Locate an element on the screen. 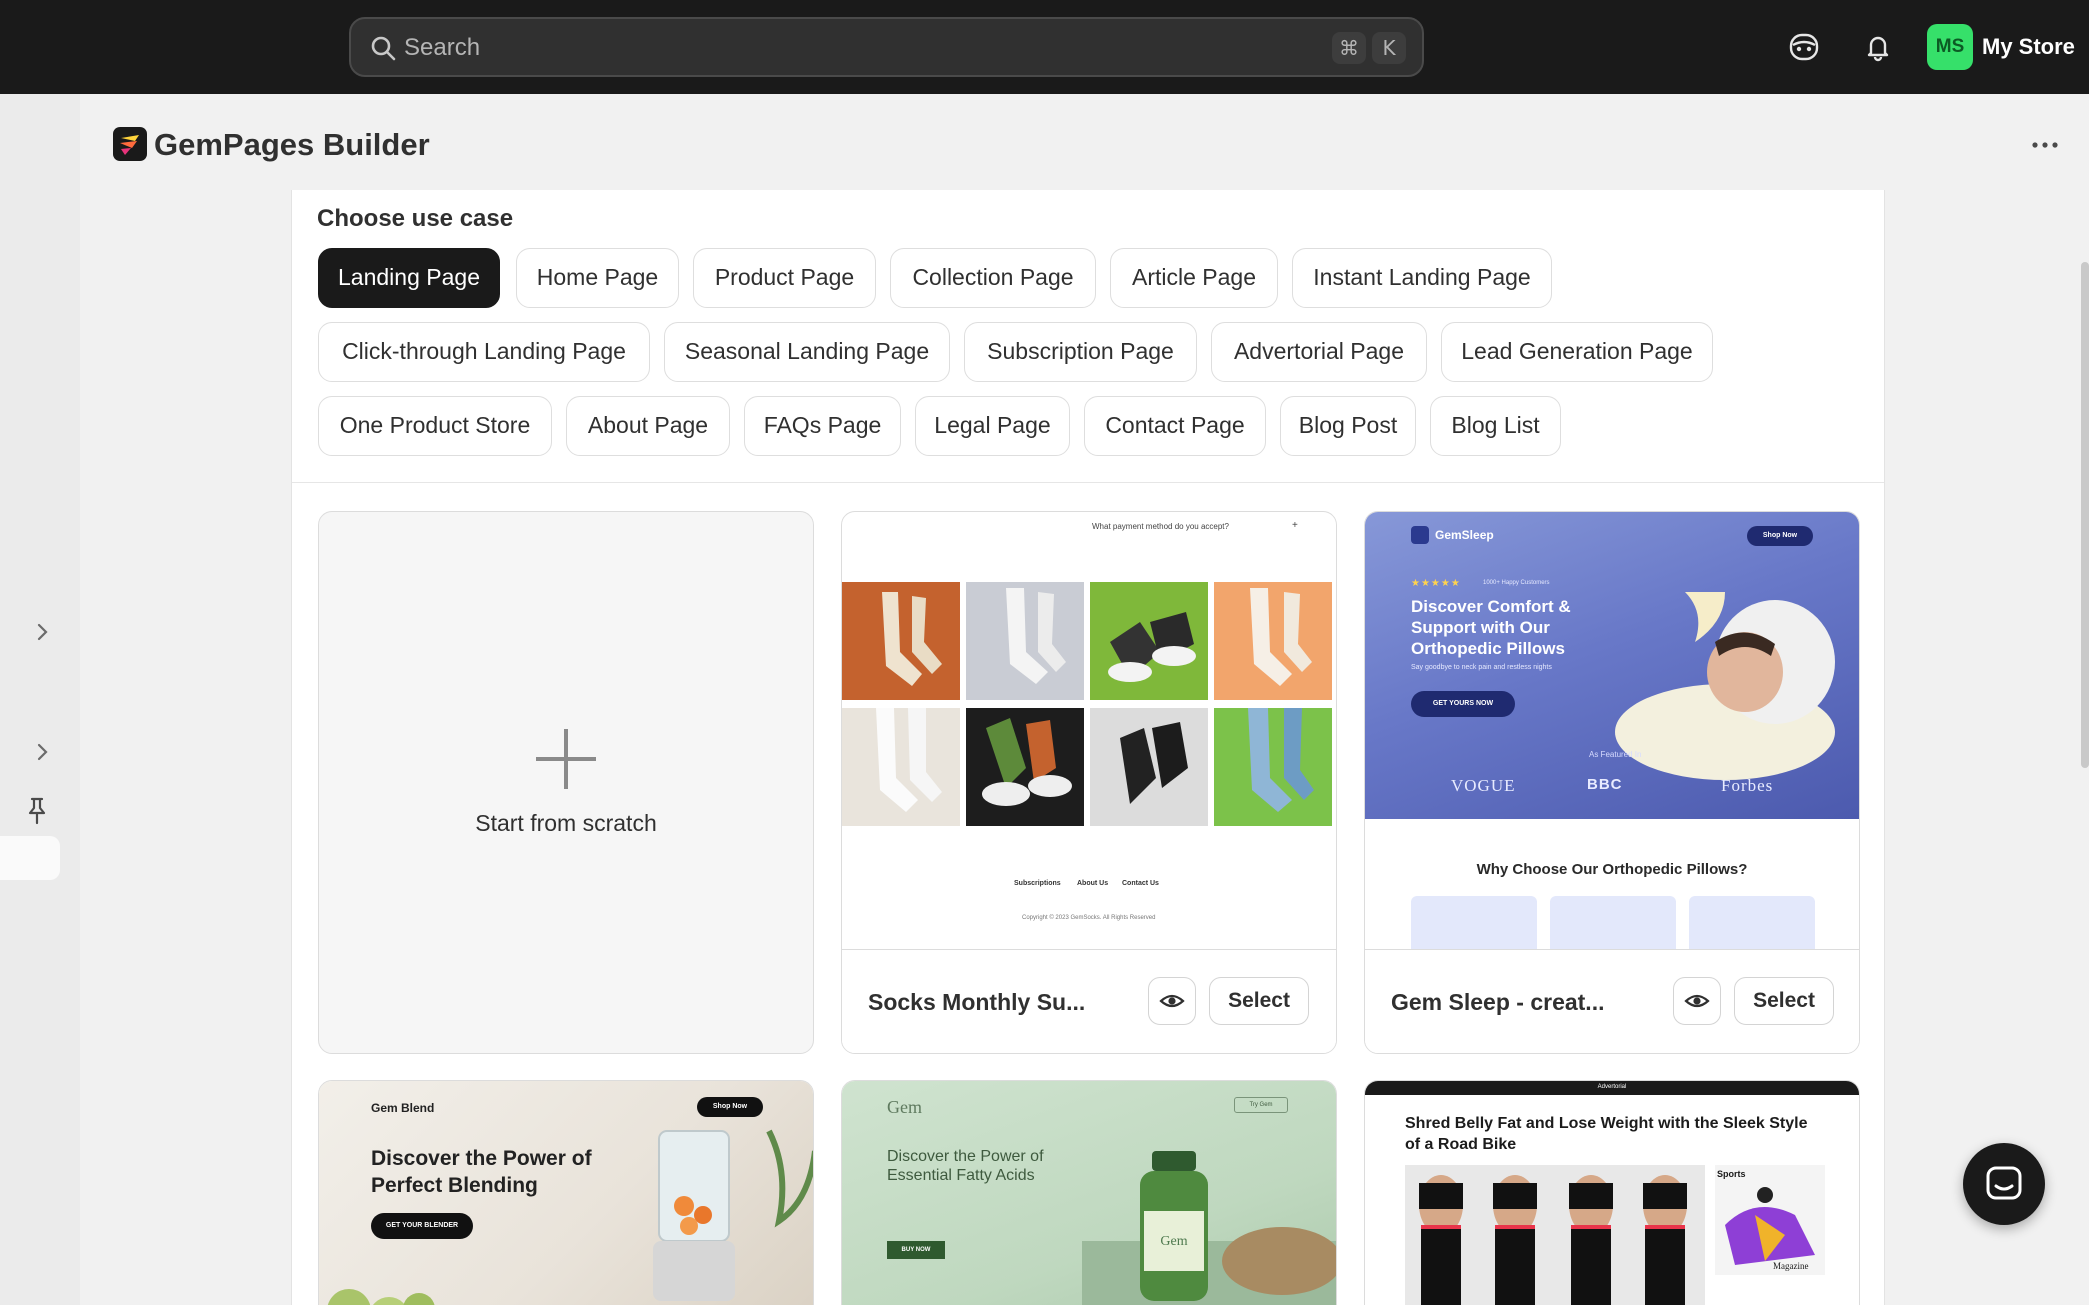 This screenshot has width=2089, height=1305. gempages-logo-icon is located at coordinates (130, 144).